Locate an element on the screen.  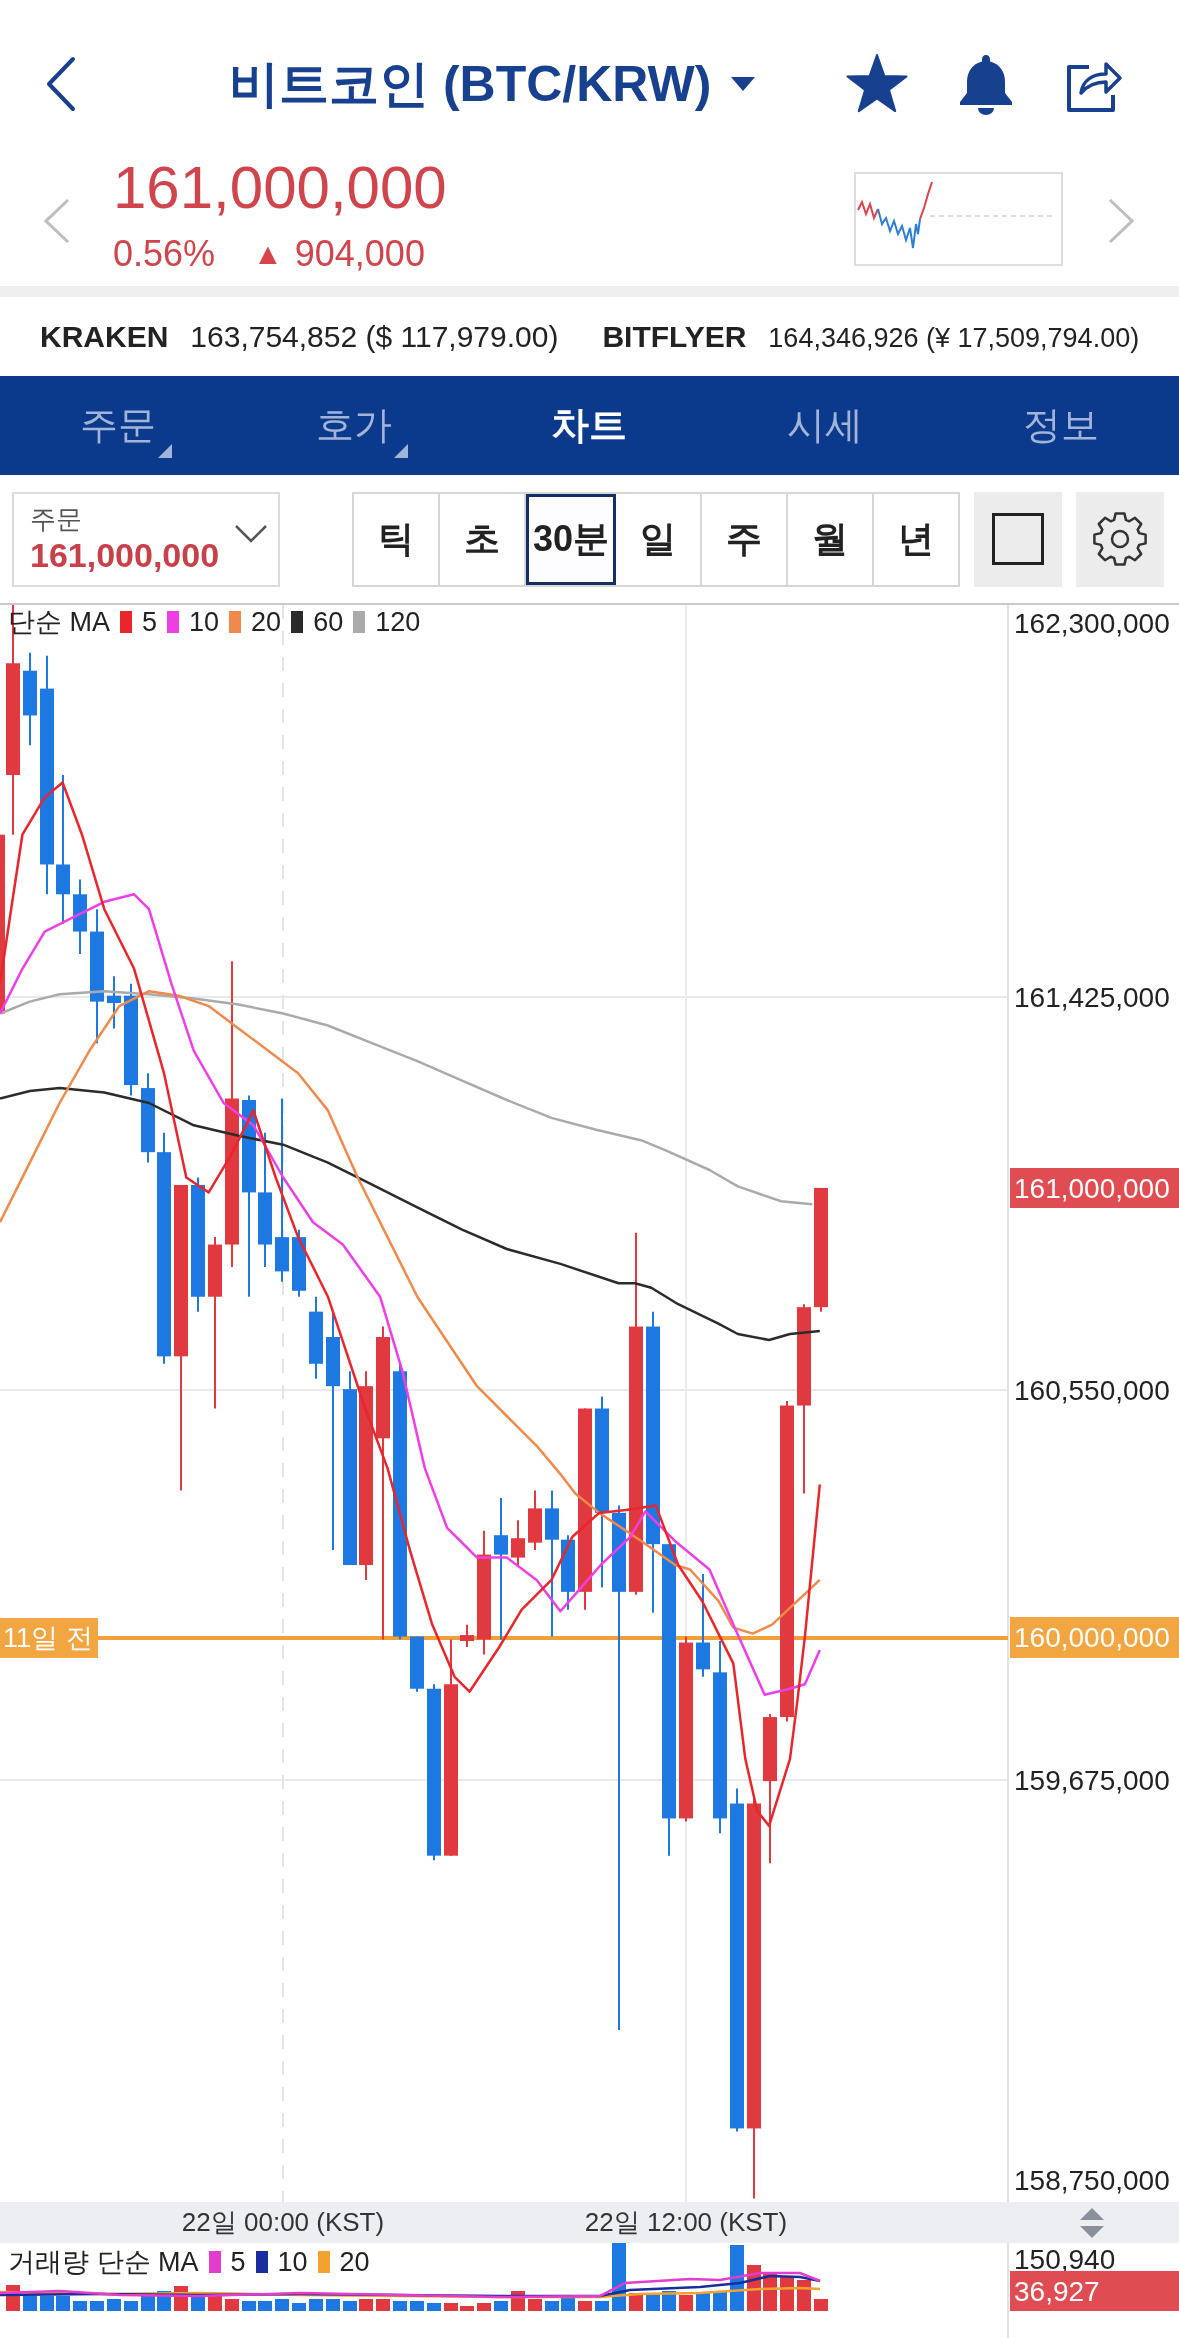
order-price-select: 주문 161,000,000 is located at coordinates (146, 539).